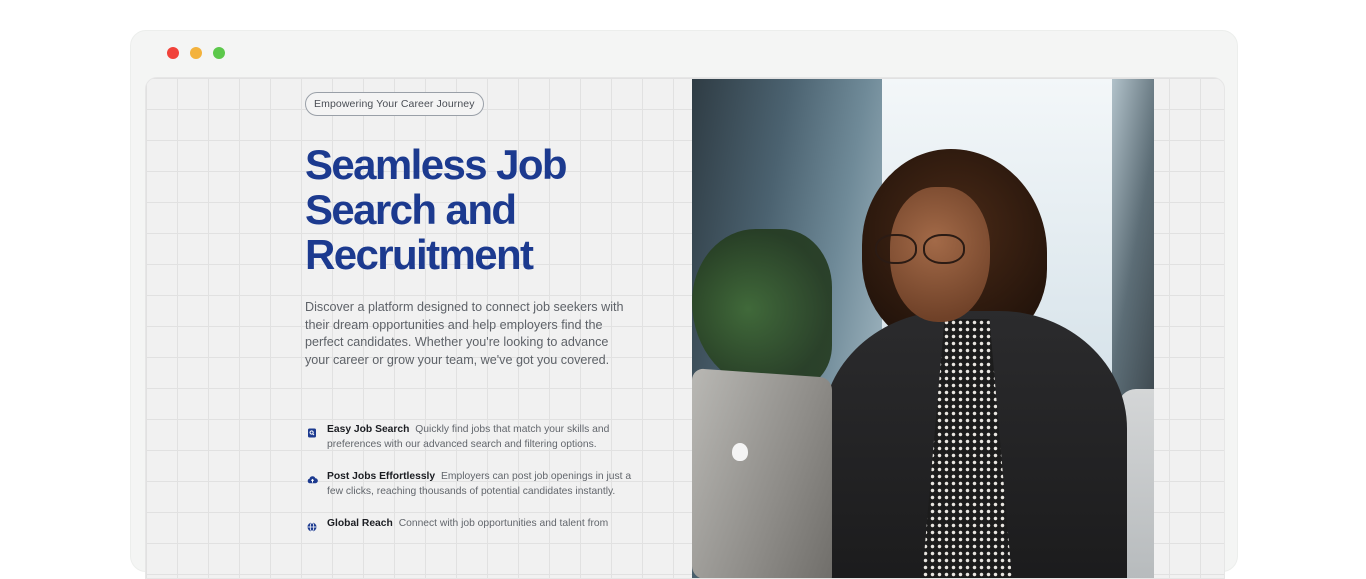 The height and width of the screenshot is (579, 1366). What do you see at coordinates (436, 209) in the screenshot?
I see `hero-title: Seamless Job Search and Recruitment` at bounding box center [436, 209].